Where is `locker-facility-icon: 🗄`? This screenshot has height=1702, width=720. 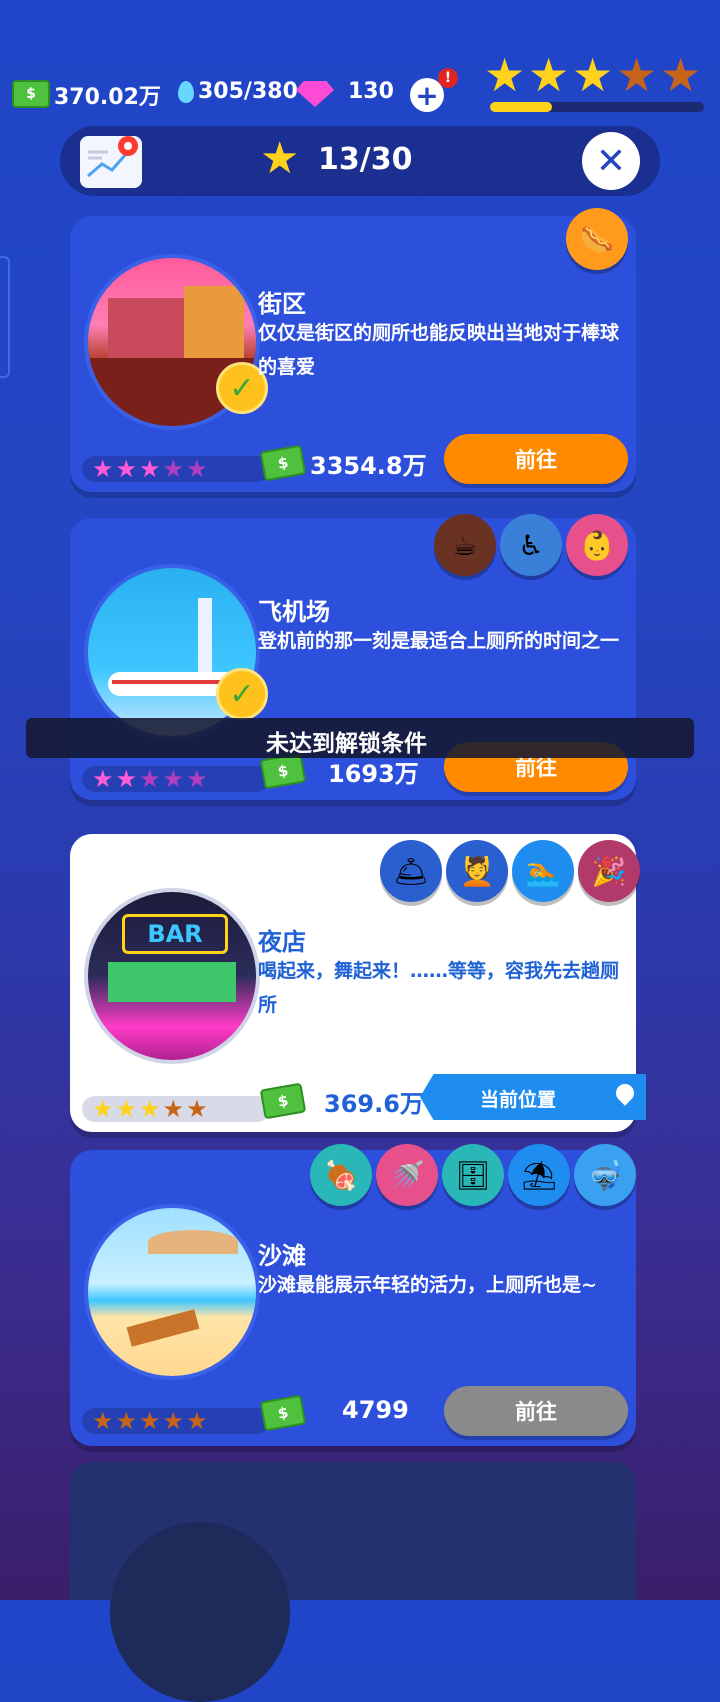
locker-facility-icon: 🗄 is located at coordinates (473, 1175).